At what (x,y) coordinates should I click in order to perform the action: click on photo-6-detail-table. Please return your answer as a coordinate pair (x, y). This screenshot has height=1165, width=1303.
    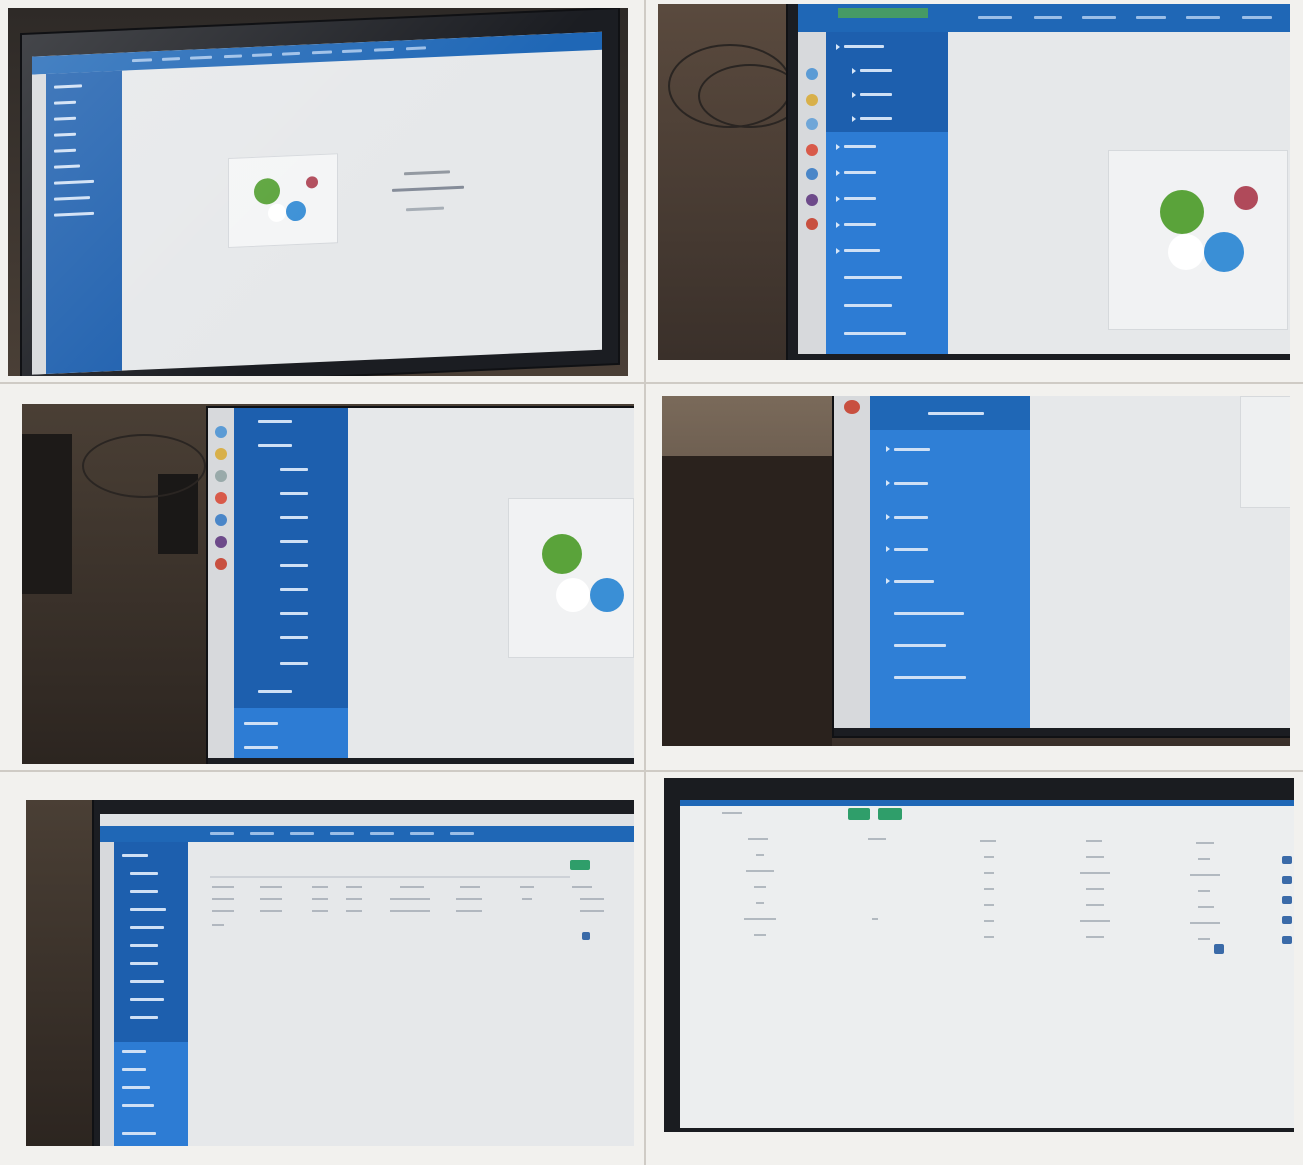
    Looking at the image, I should click on (979, 955).